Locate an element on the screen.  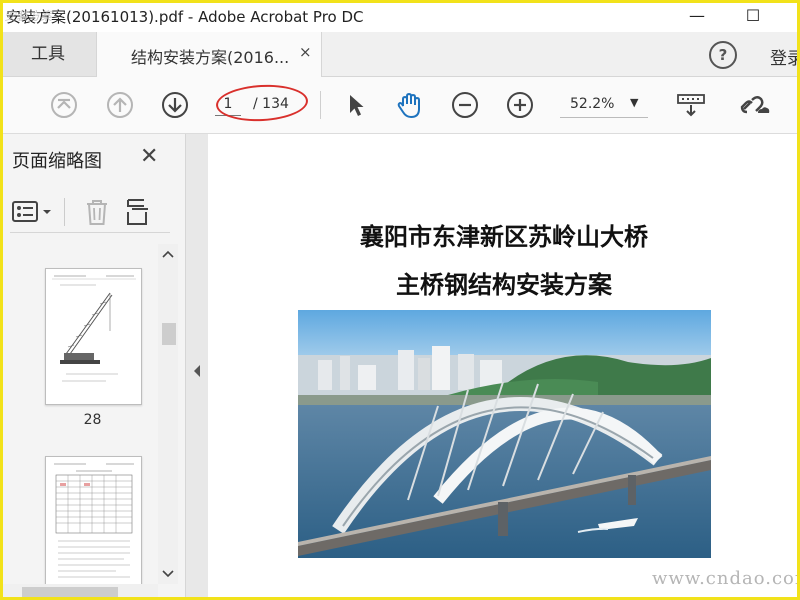
zoom-out-icon is located at coordinates (465, 105).